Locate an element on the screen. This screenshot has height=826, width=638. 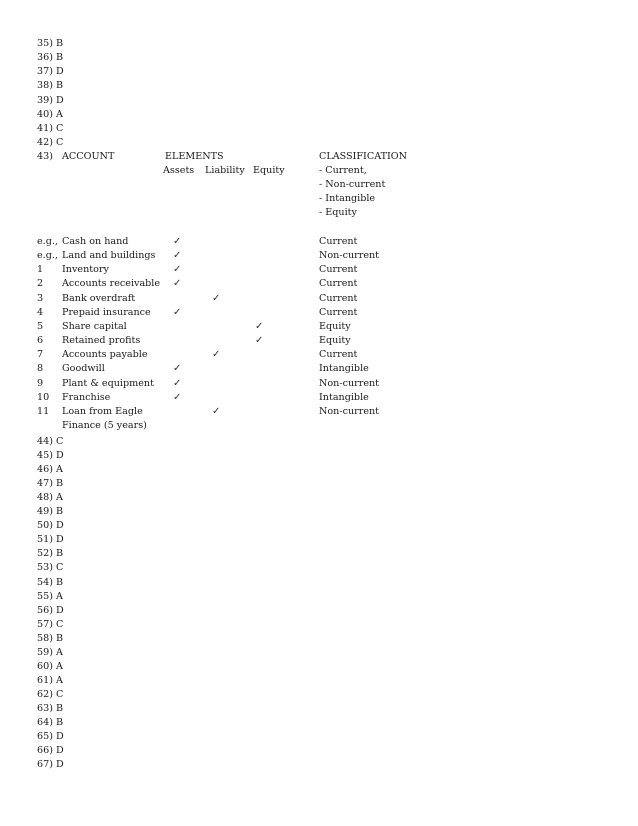
account-name: Franchise is located at coordinates (86, 397).